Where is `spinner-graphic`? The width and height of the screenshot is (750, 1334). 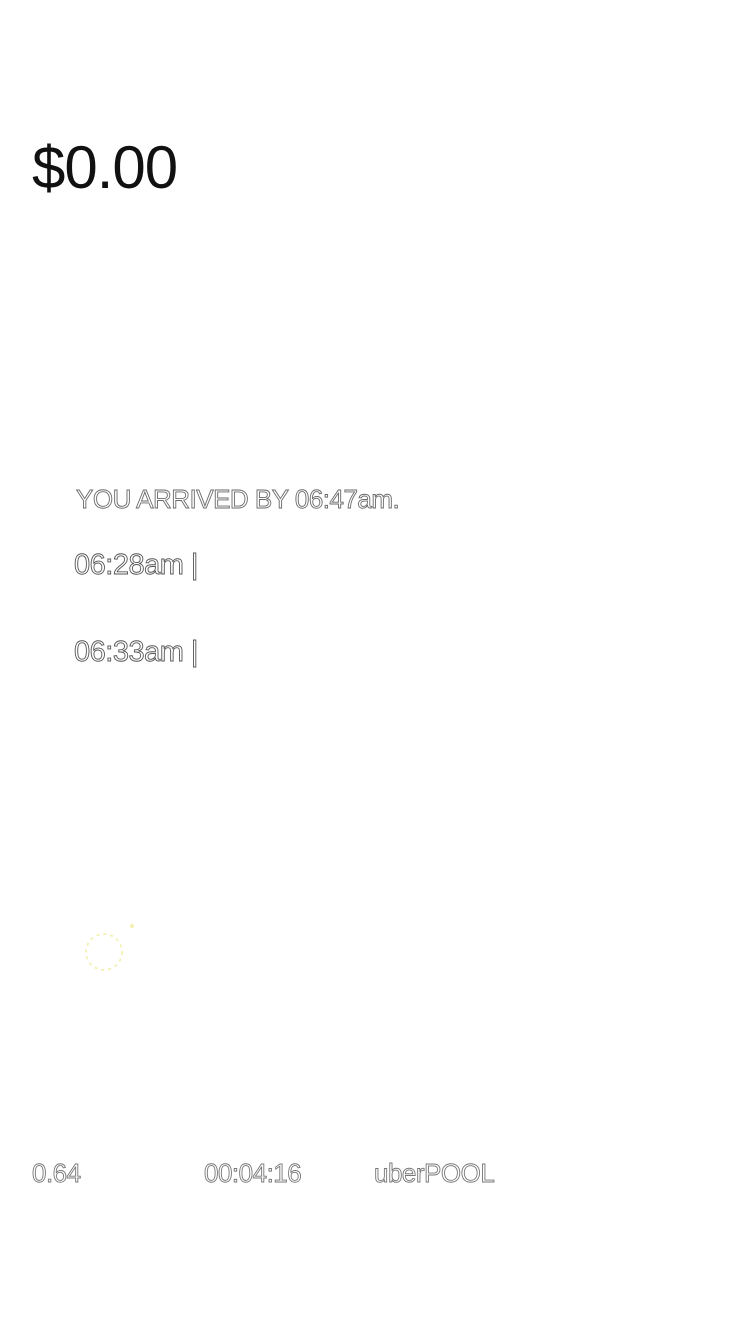 spinner-graphic is located at coordinates (109, 947).